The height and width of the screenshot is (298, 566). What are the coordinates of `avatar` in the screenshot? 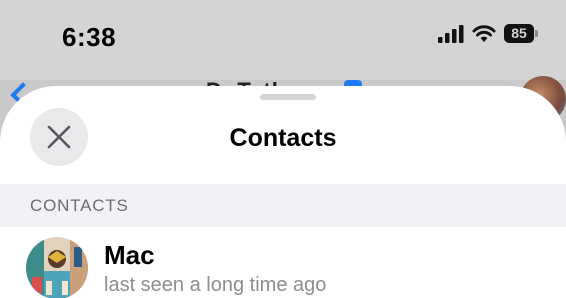 It's located at (57, 267).